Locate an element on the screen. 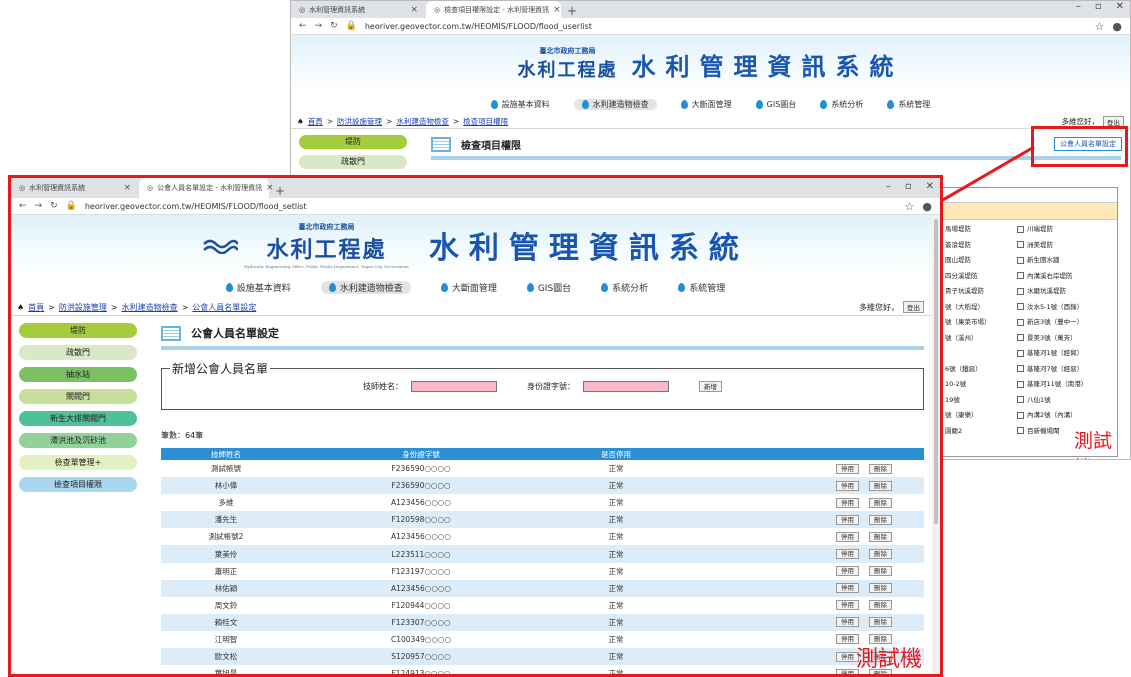  cell-name: 測試帳號2 is located at coordinates (226, 537).